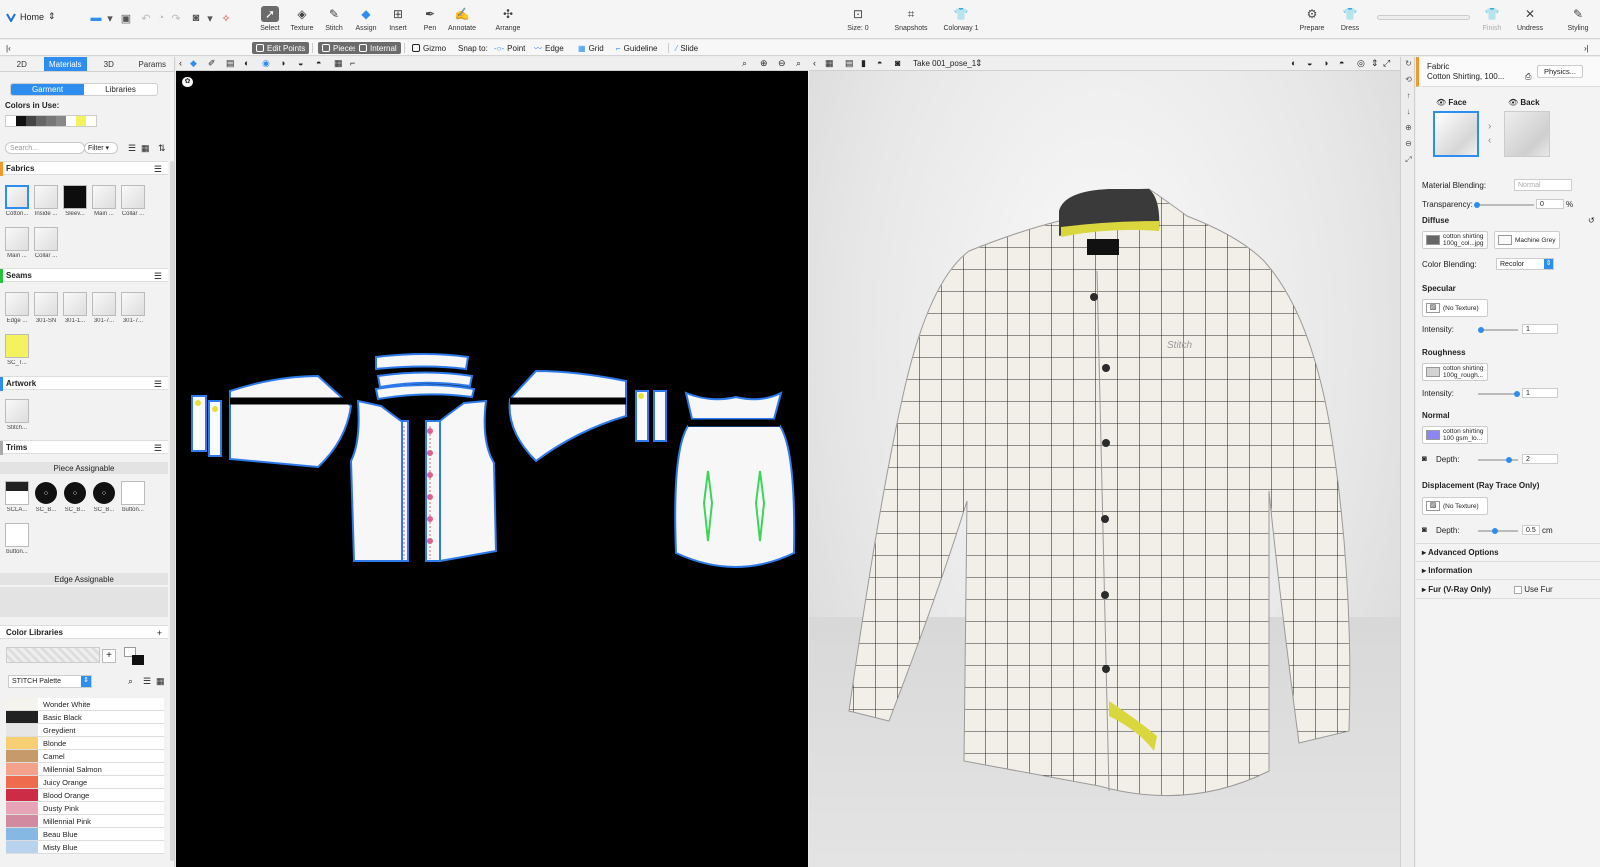 This screenshot has width=1600, height=867. Describe the element at coordinates (1447, 570) in the screenshot. I see `information-expander: ▸ Information` at that location.